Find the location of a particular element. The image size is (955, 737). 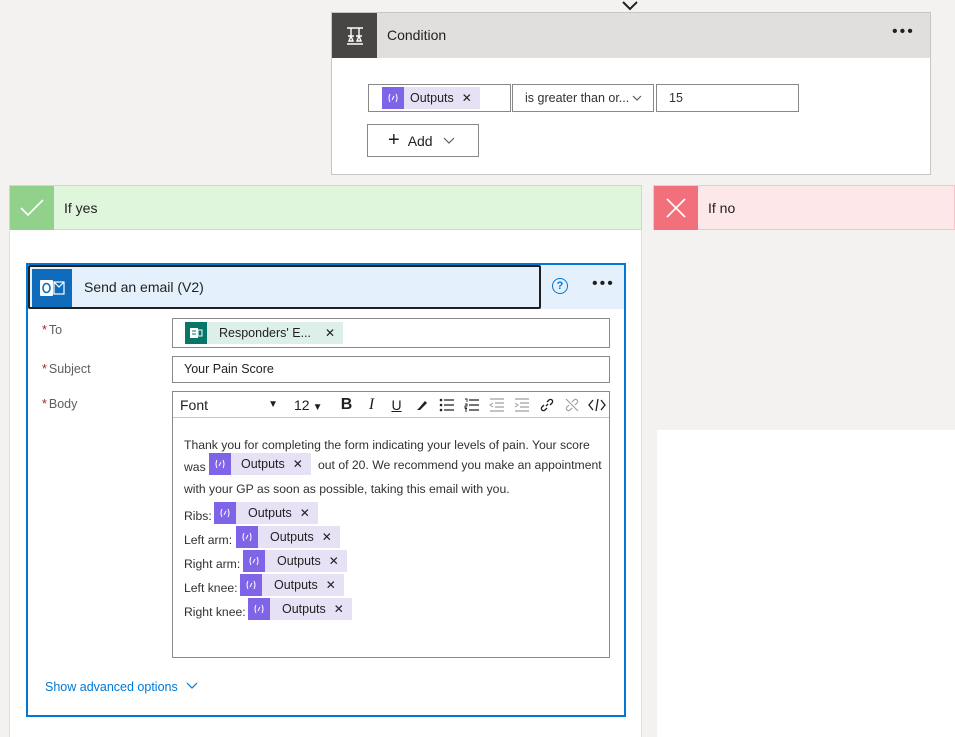

send-email-title-bar: Send an email (V2) is located at coordinates (284, 287).